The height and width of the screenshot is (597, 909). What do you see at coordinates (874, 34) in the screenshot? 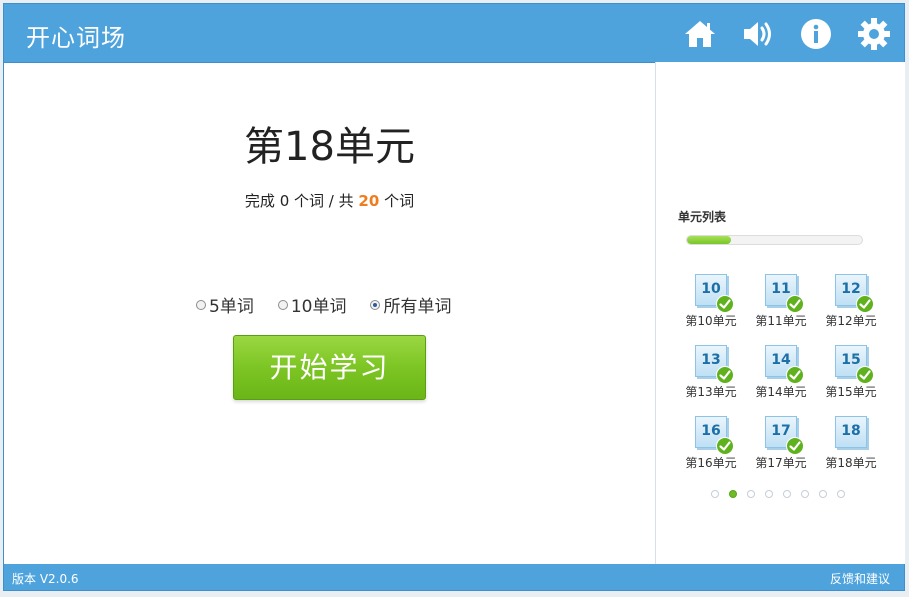
I see `gear-icon` at bounding box center [874, 34].